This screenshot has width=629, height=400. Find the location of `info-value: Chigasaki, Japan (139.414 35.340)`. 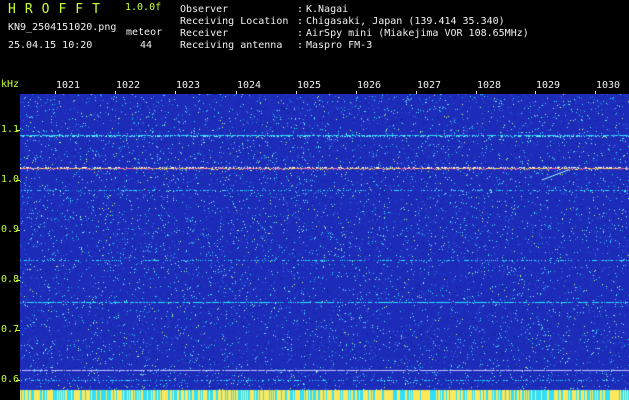

info-value: Chigasaki, Japan (139.414 35.340) is located at coordinates (405, 21).